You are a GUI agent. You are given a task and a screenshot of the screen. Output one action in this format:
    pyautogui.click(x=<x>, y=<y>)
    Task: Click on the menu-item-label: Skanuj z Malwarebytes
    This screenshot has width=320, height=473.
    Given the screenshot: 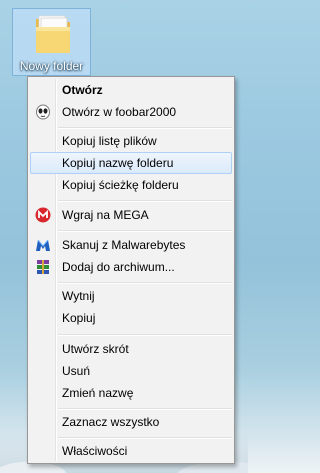 What is the action you would take?
    pyautogui.click(x=124, y=245)
    